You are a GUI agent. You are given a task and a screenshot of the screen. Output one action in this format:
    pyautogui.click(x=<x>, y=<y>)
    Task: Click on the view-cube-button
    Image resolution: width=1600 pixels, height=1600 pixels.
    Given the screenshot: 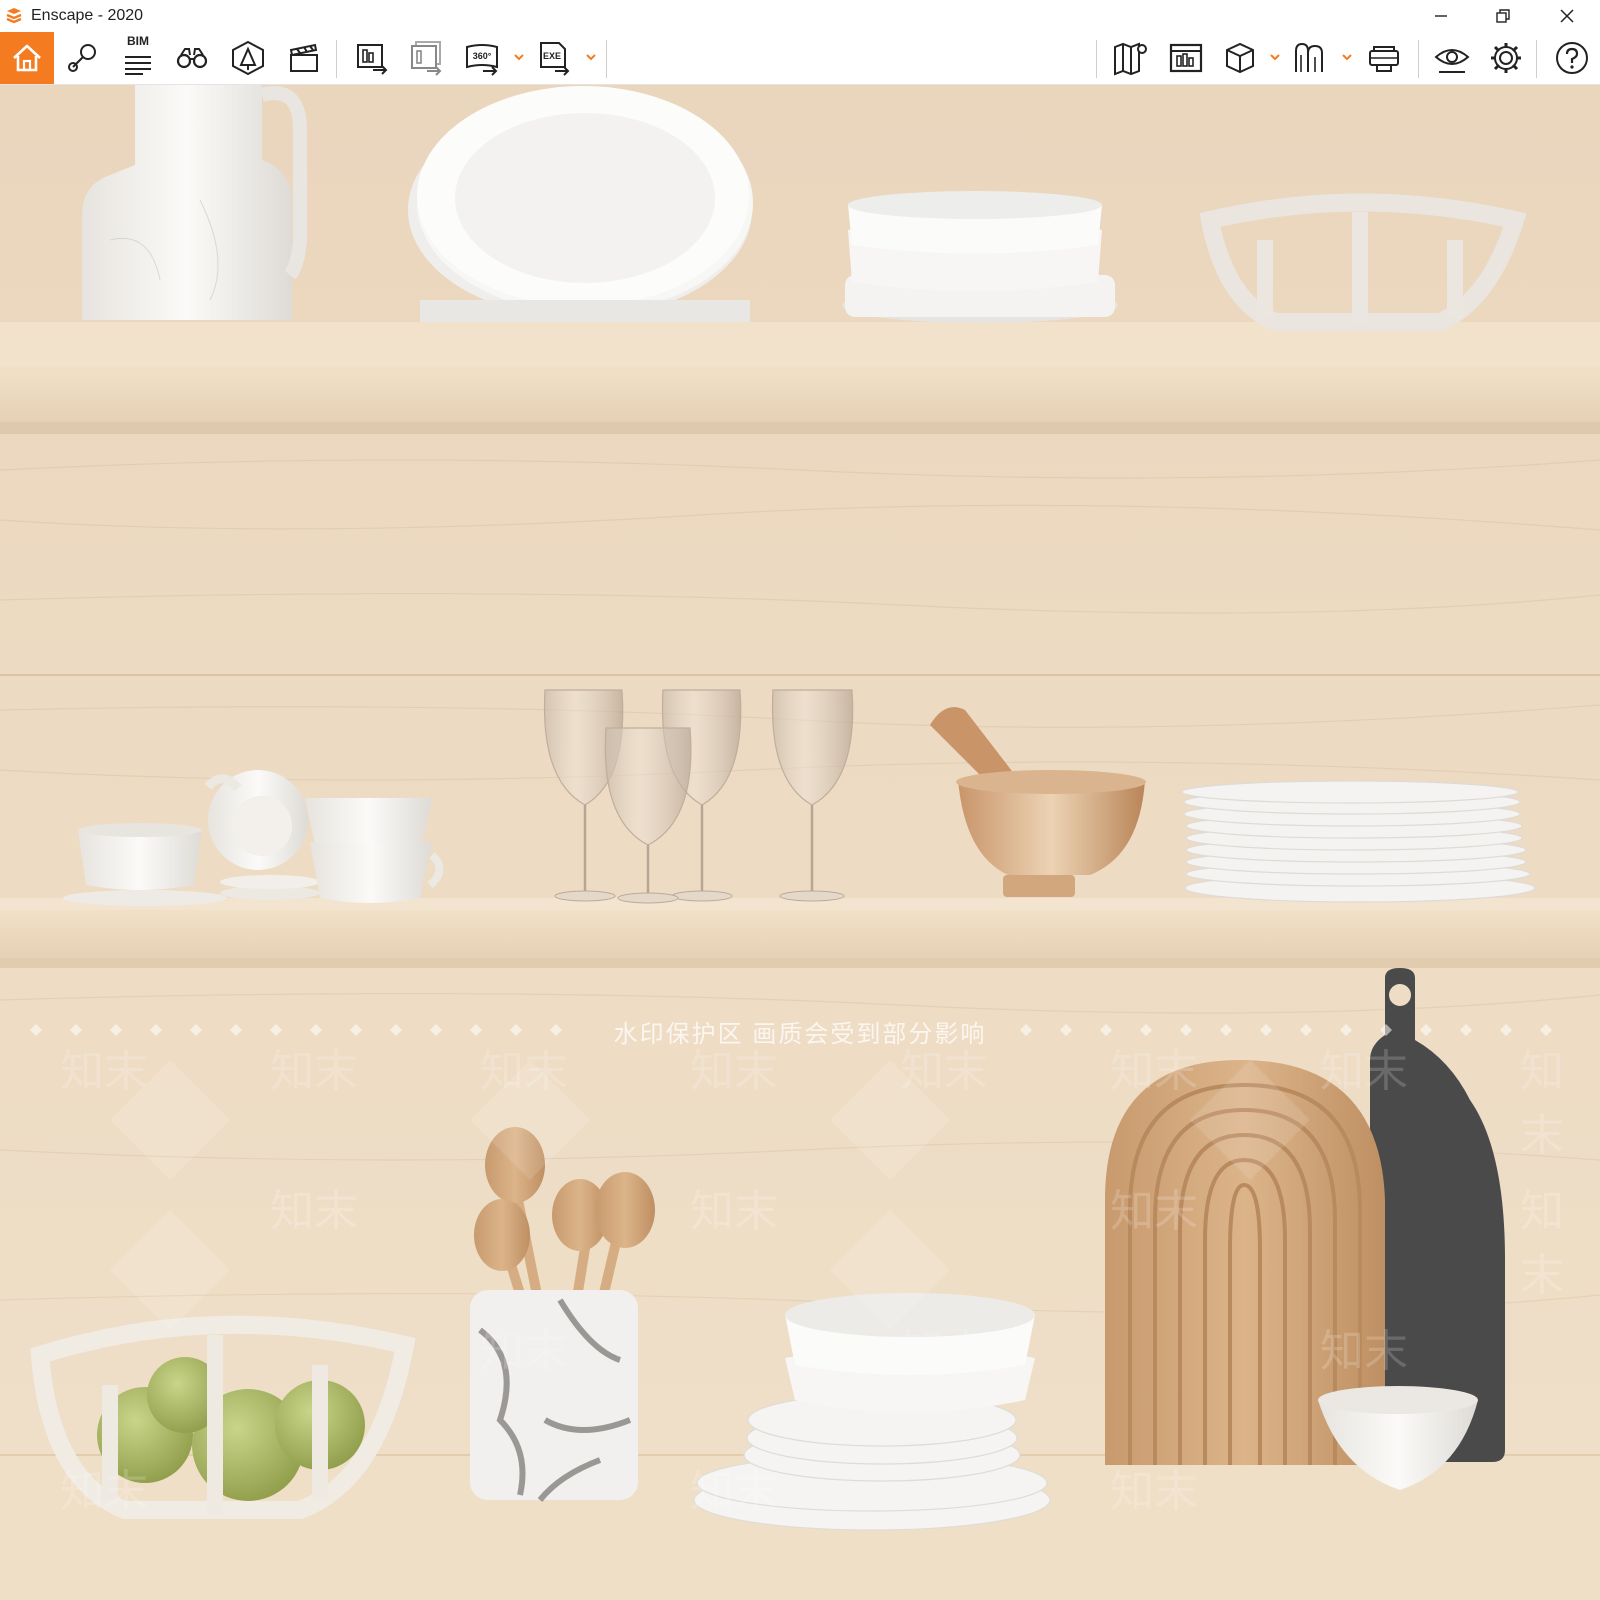 What is the action you would take?
    pyautogui.click(x=1240, y=58)
    